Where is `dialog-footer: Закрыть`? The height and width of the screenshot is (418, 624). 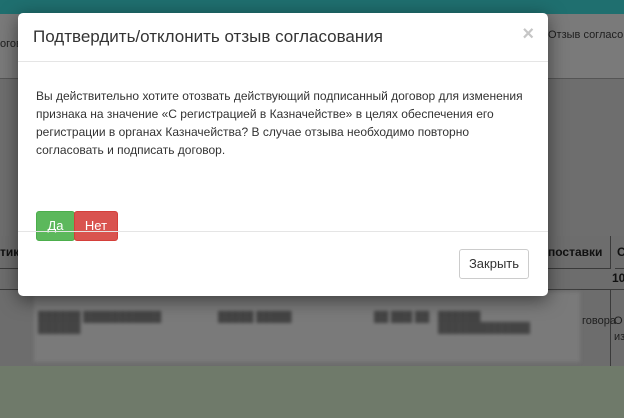 dialog-footer: Закрыть is located at coordinates (283, 264).